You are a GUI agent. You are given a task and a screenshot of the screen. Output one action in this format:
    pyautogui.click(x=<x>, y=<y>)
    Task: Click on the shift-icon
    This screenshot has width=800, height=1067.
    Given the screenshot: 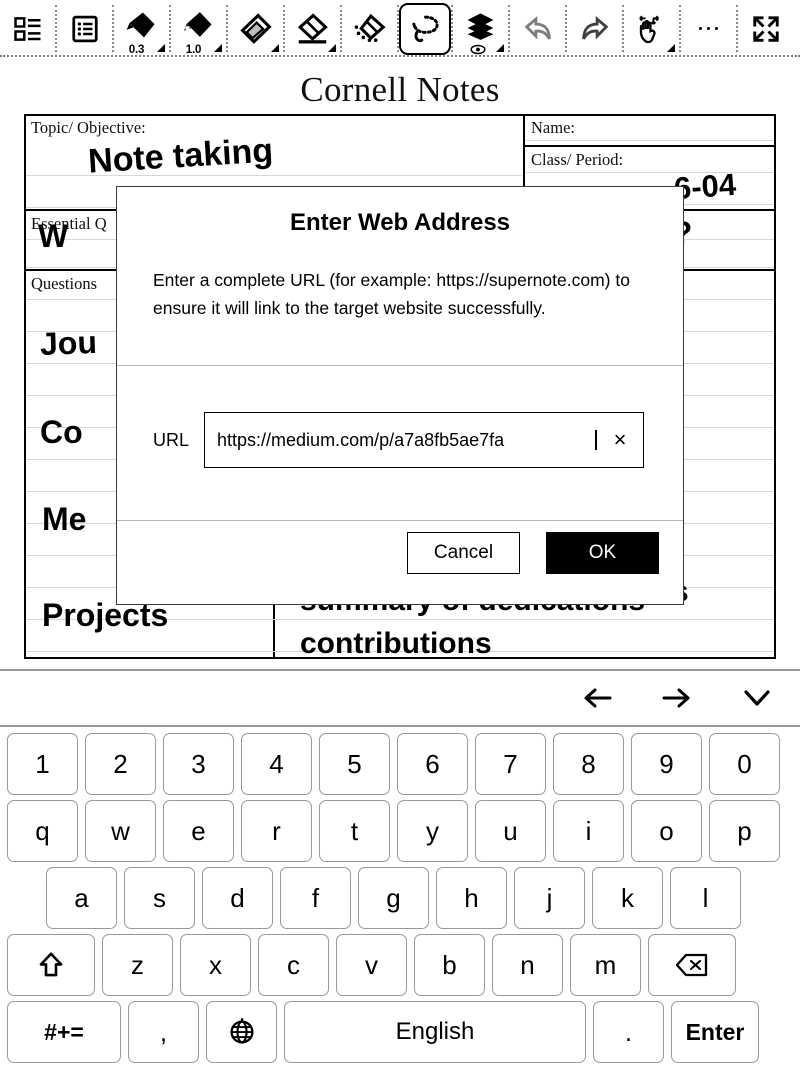 What is the action you would take?
    pyautogui.click(x=51, y=964)
    